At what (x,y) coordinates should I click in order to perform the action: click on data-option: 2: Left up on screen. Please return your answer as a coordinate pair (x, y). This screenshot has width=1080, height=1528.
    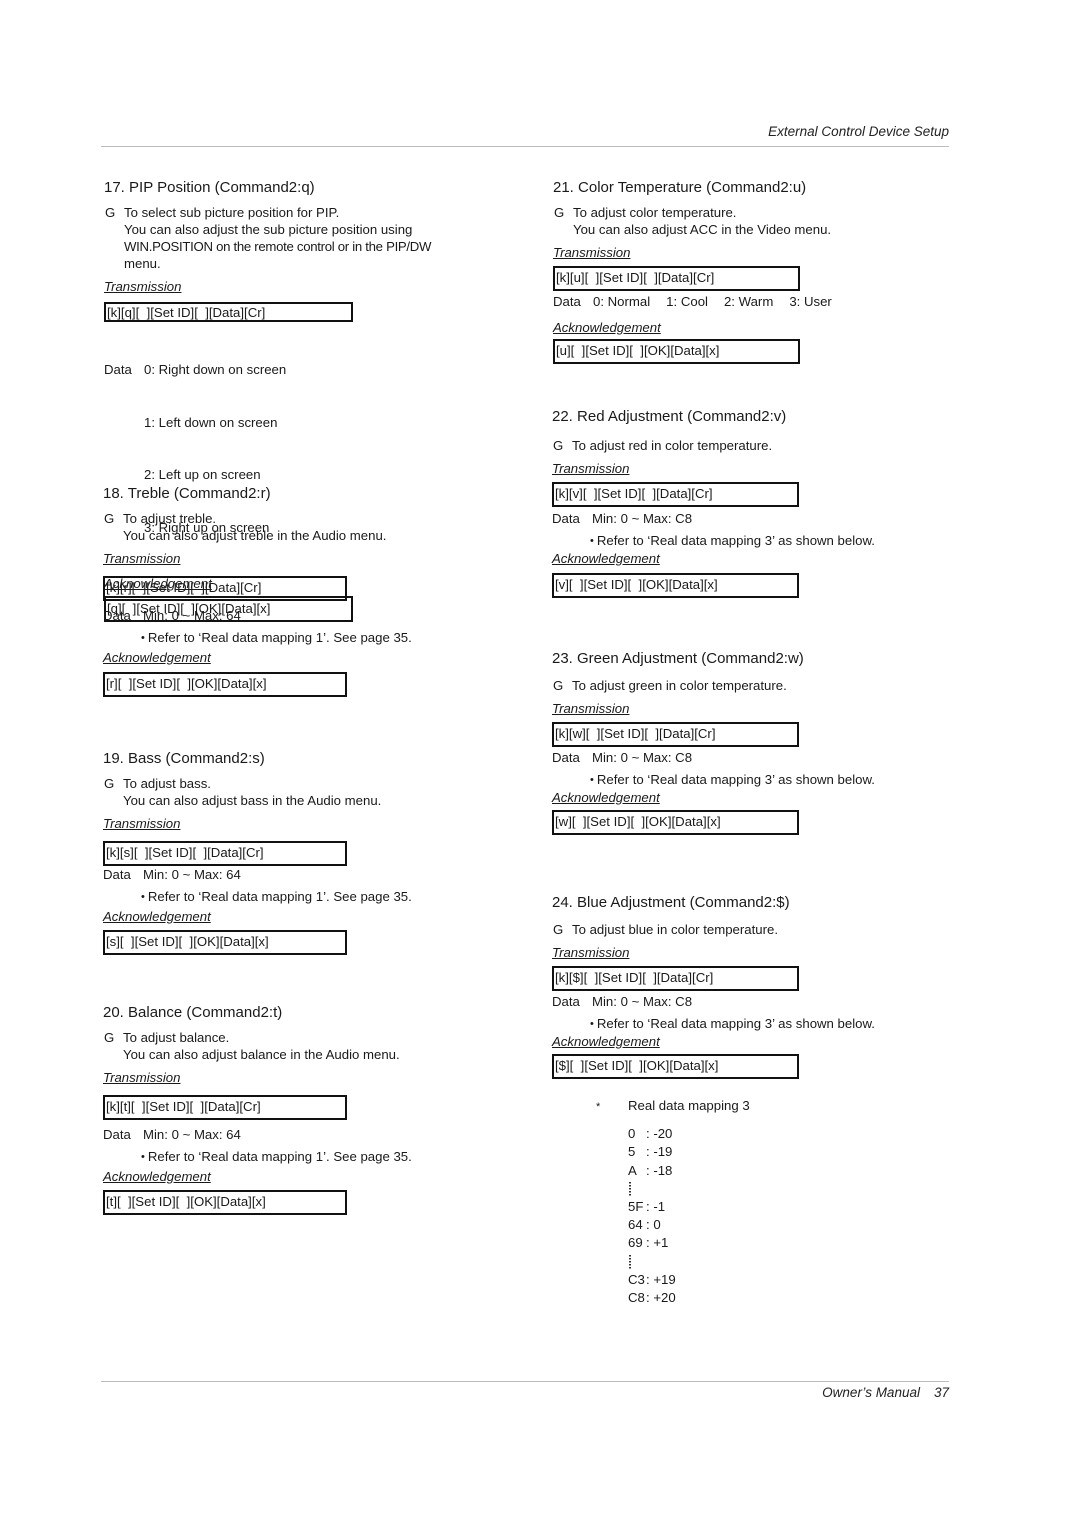
    Looking at the image, I should click on (202, 474).